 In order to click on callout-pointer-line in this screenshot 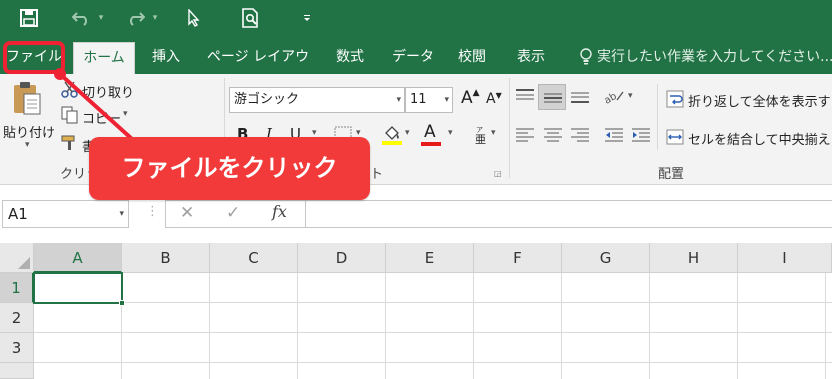, I will do `click(96, 106)`.